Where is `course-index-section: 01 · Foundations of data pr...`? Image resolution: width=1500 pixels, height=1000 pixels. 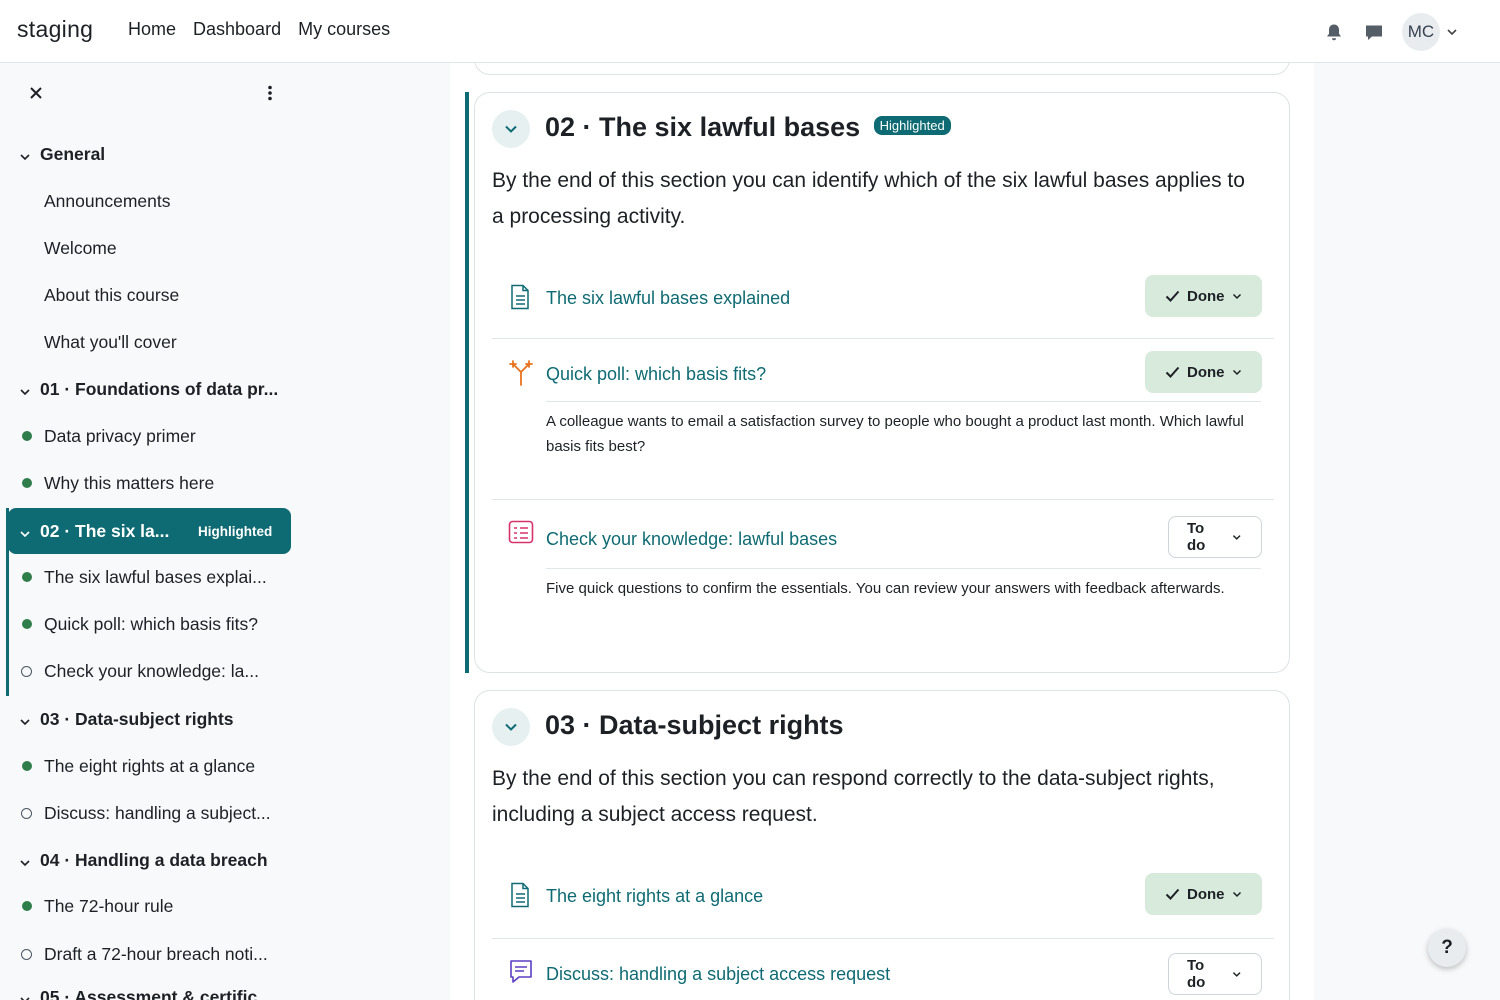 course-index-section: 01 · Foundations of data pr... is located at coordinates (145, 389).